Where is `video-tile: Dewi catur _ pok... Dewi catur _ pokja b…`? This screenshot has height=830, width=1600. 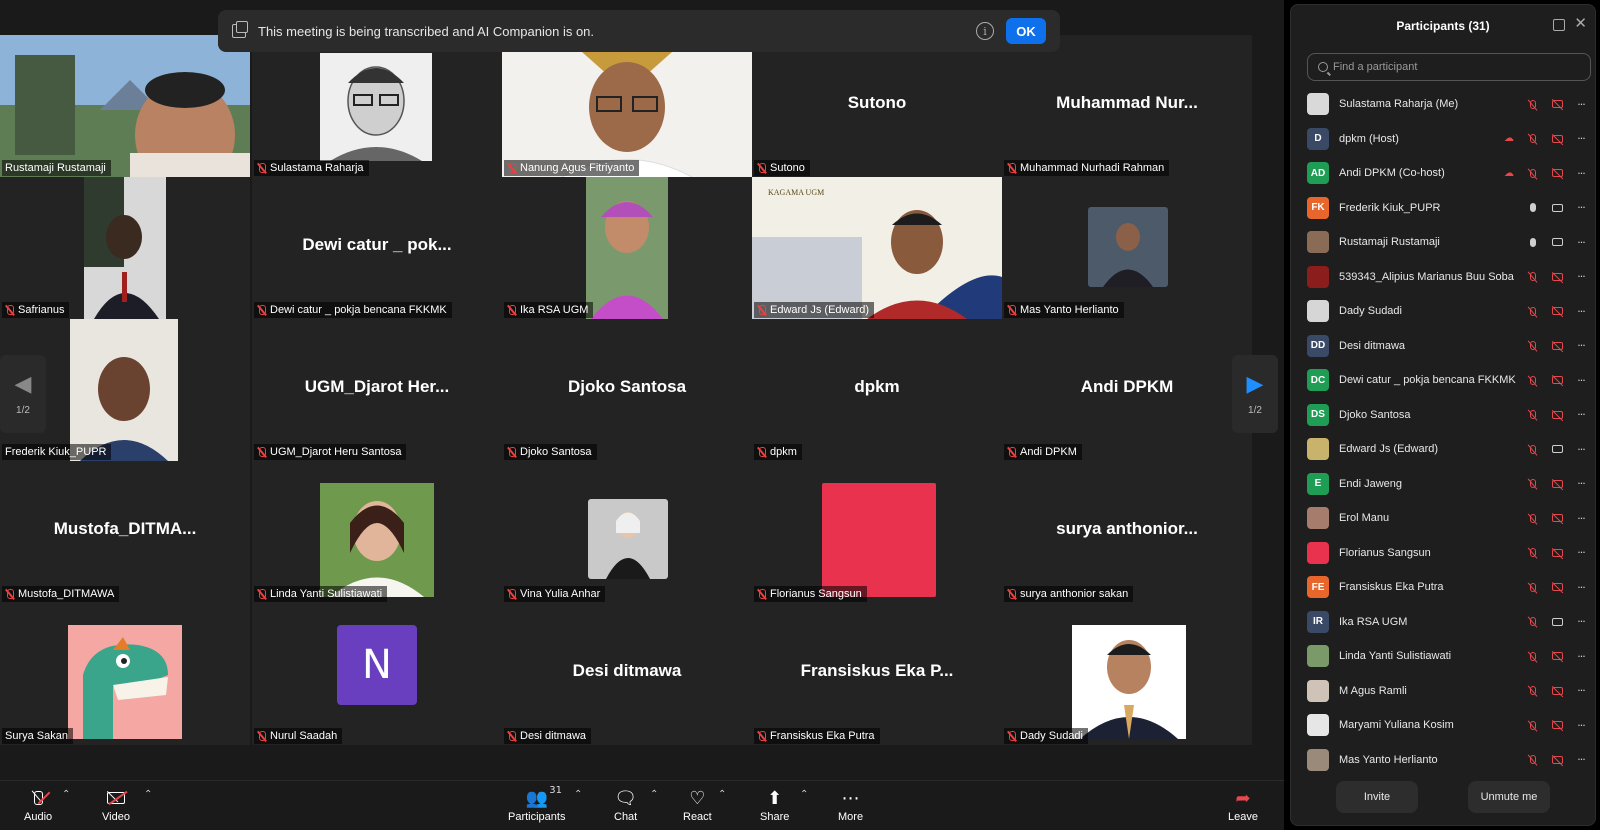
video-tile: Dewi catur _ pok... Dewi catur _ pokja b… is located at coordinates (377, 248).